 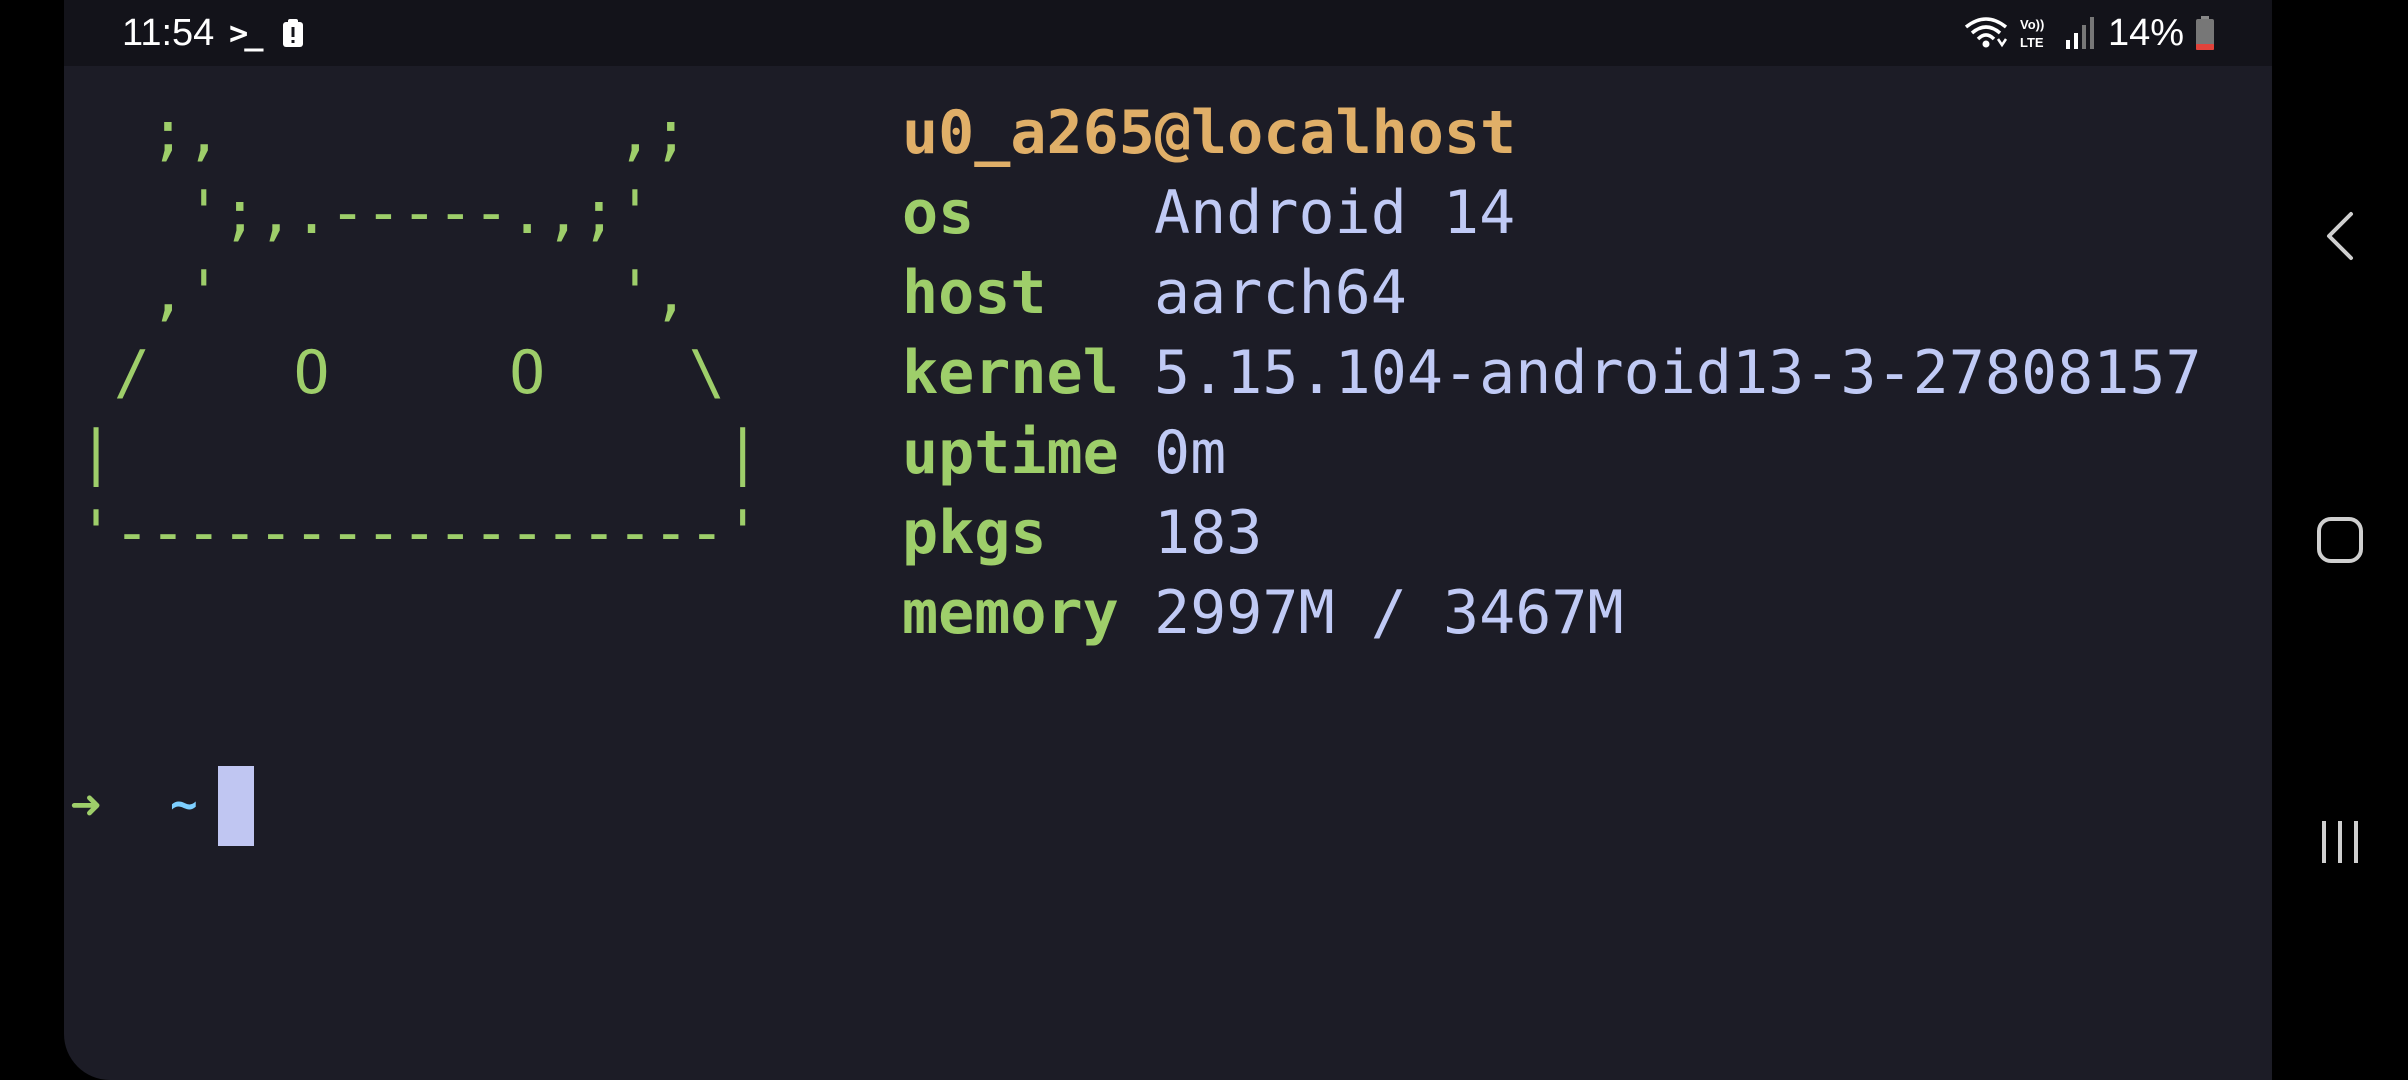 What do you see at coordinates (184, 804) in the screenshot?
I see `prompt-directory: ~` at bounding box center [184, 804].